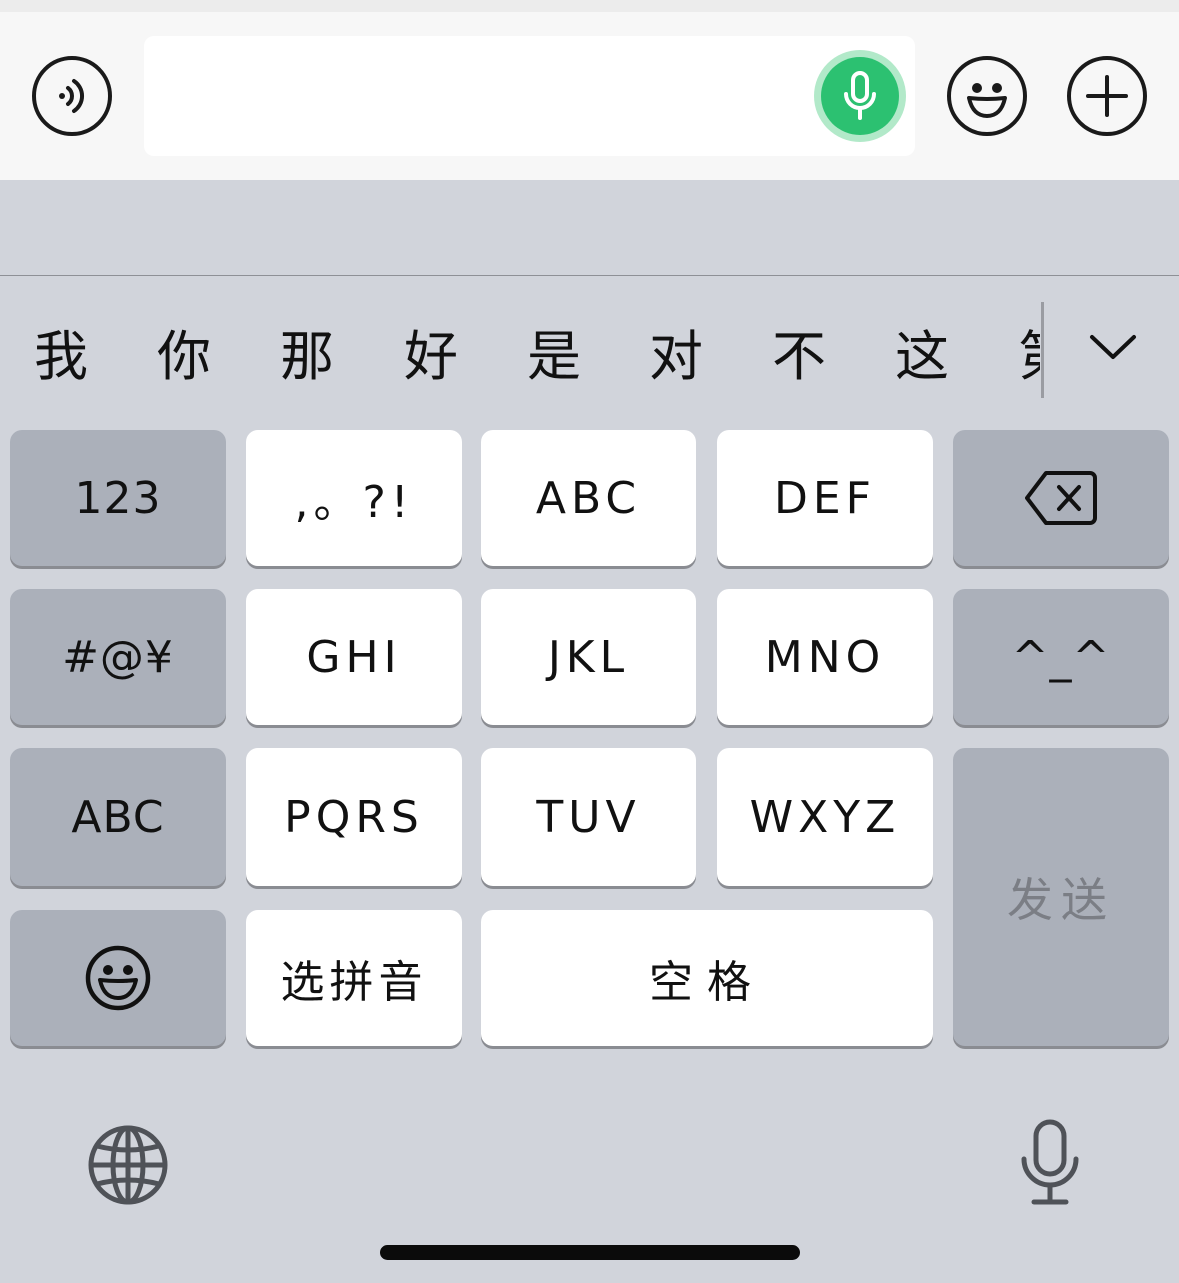 The width and height of the screenshot is (1179, 1283). I want to click on plus-icon, so click(1107, 96).